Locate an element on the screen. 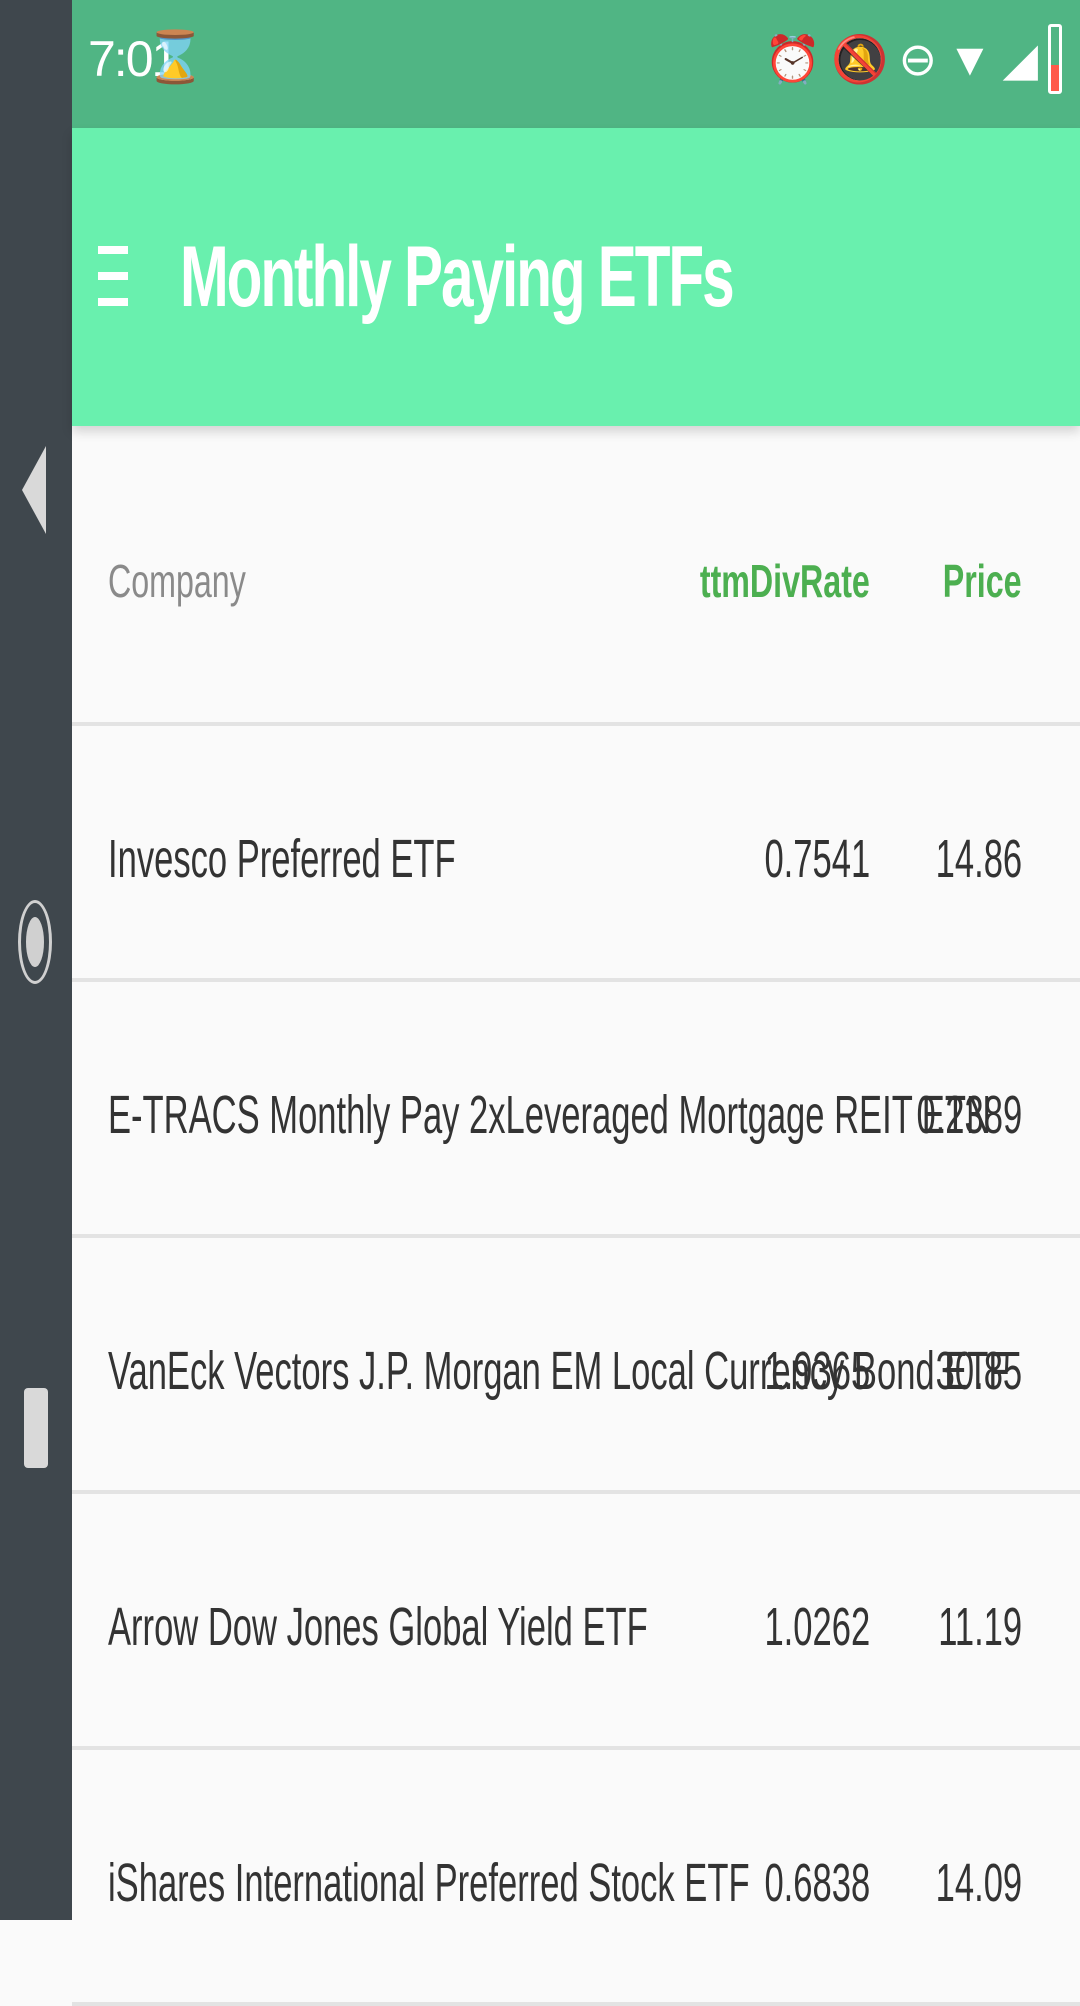 The width and height of the screenshot is (1080, 2006). table-header: Company ttmDivRate Price is located at coordinates (576, 576).